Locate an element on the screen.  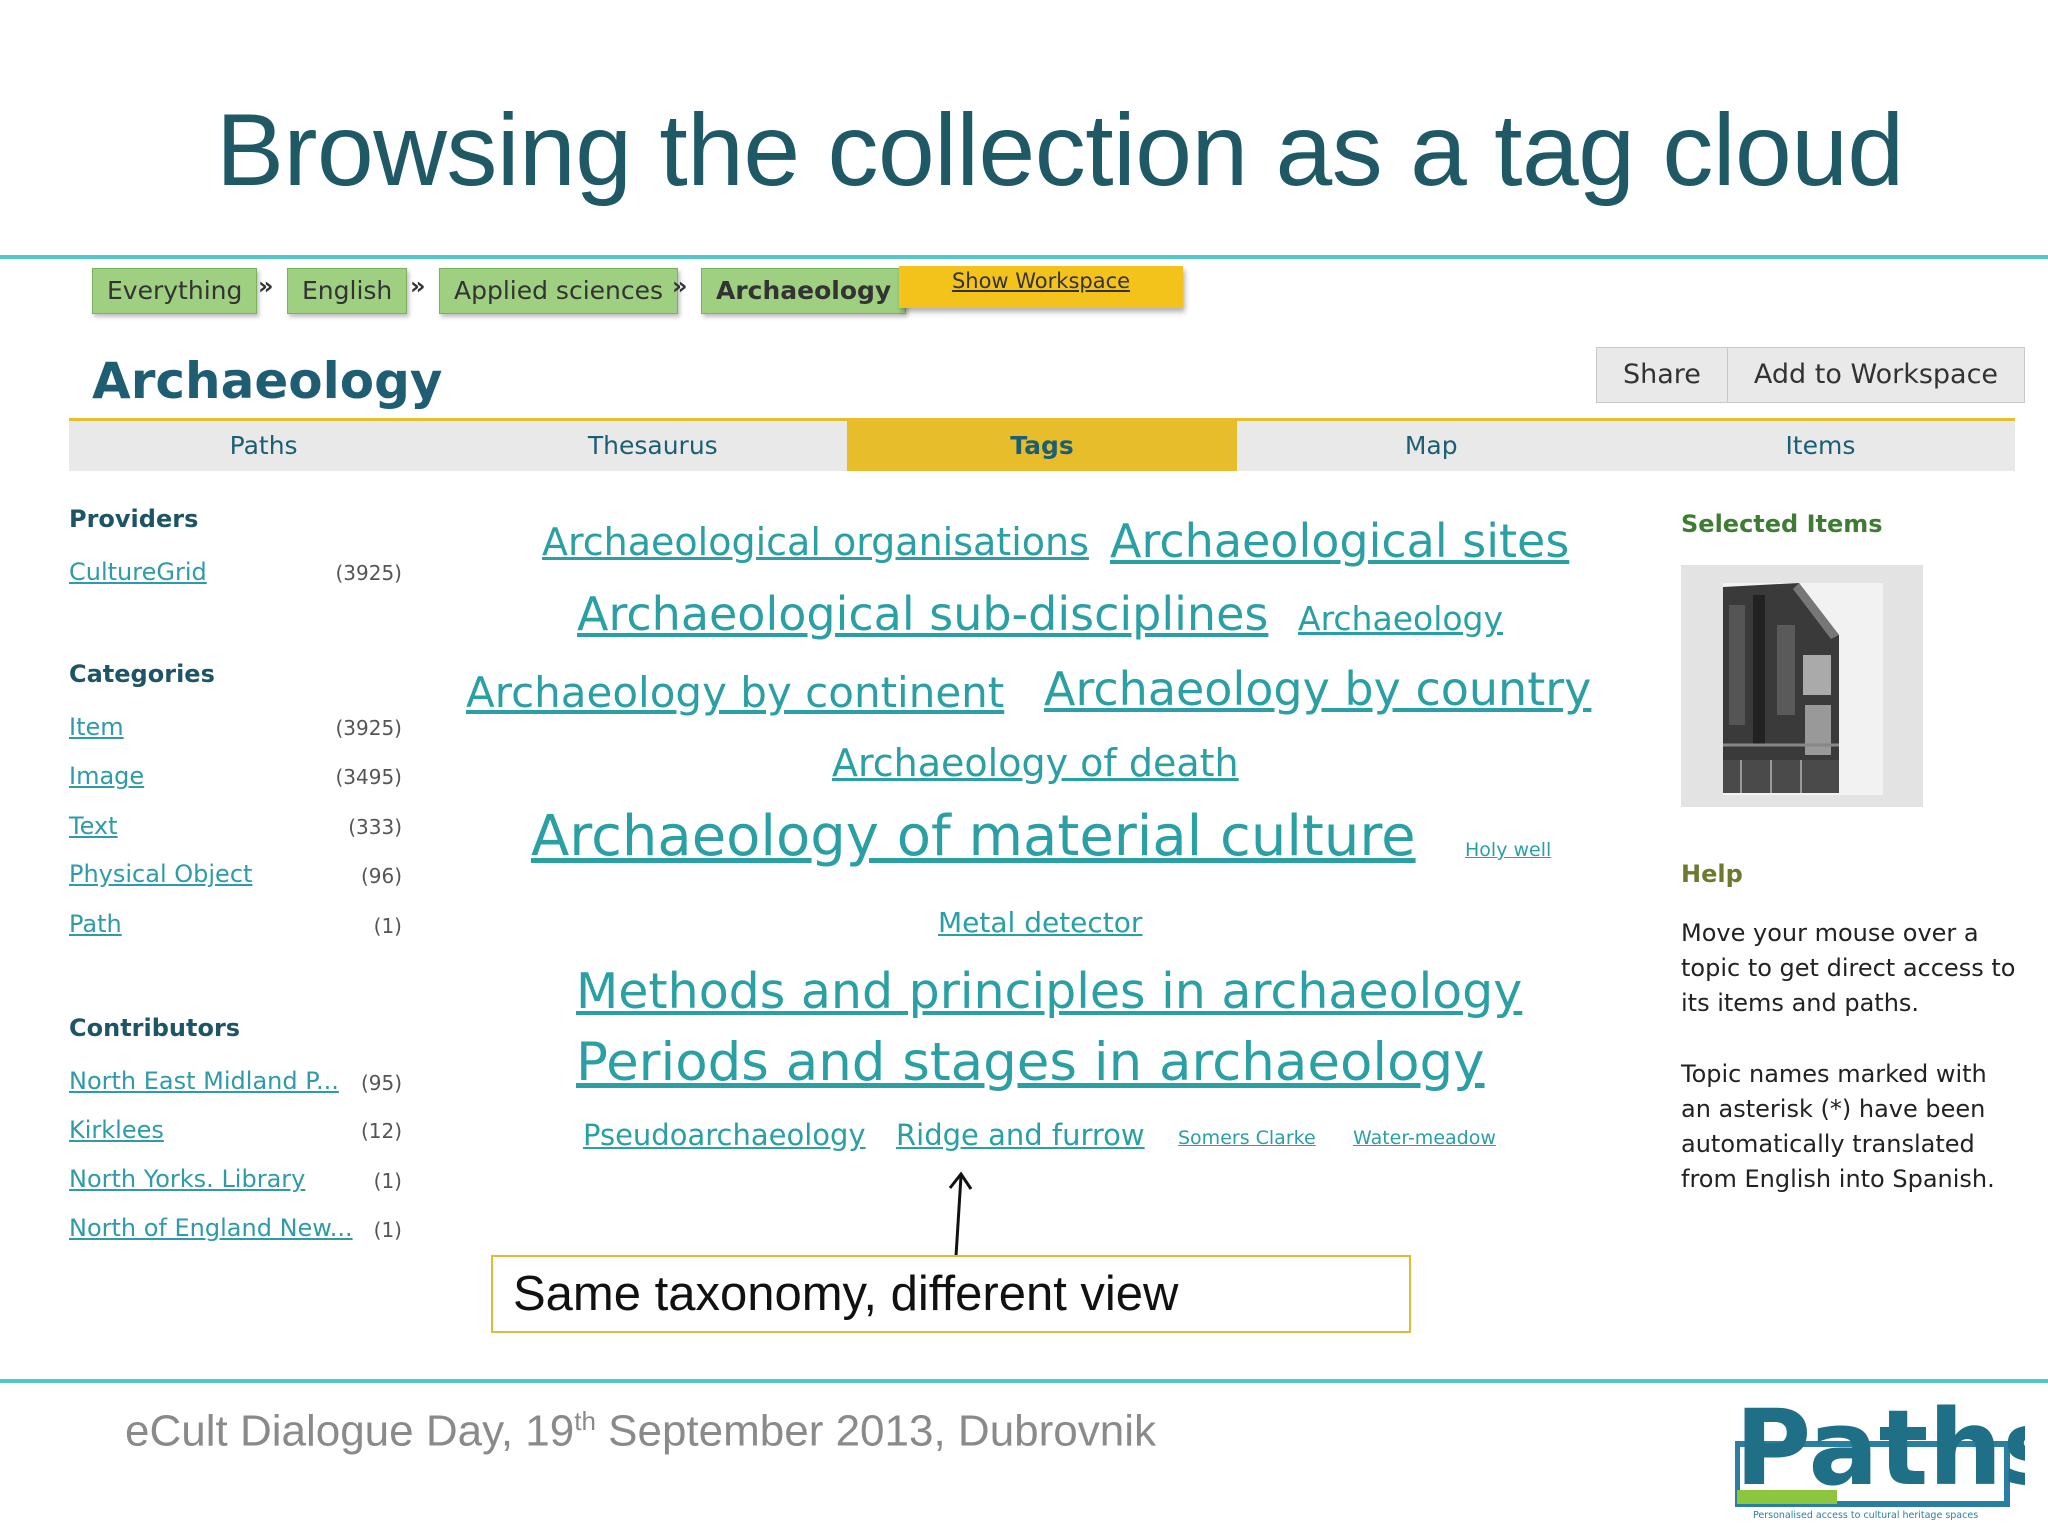
tag-link: Archaeology of material culture is located at coordinates (973, 836).